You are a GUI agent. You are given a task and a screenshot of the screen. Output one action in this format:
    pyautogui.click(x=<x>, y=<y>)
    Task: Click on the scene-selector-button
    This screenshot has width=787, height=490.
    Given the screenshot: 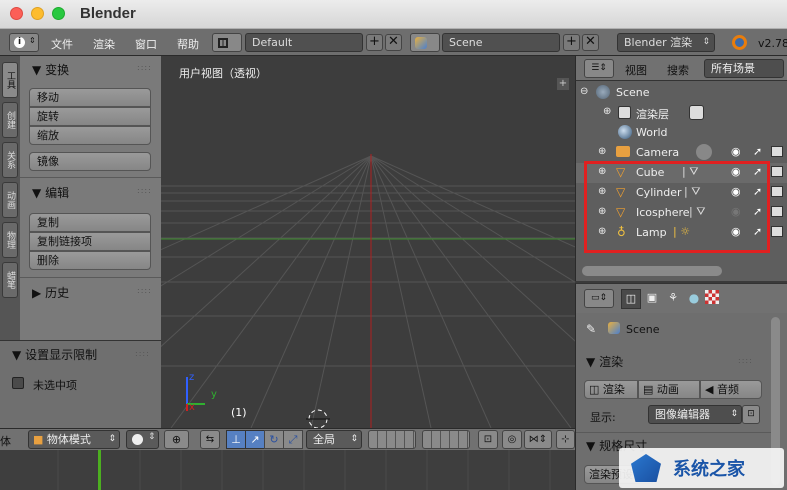 What is the action you would take?
    pyautogui.click(x=425, y=42)
    